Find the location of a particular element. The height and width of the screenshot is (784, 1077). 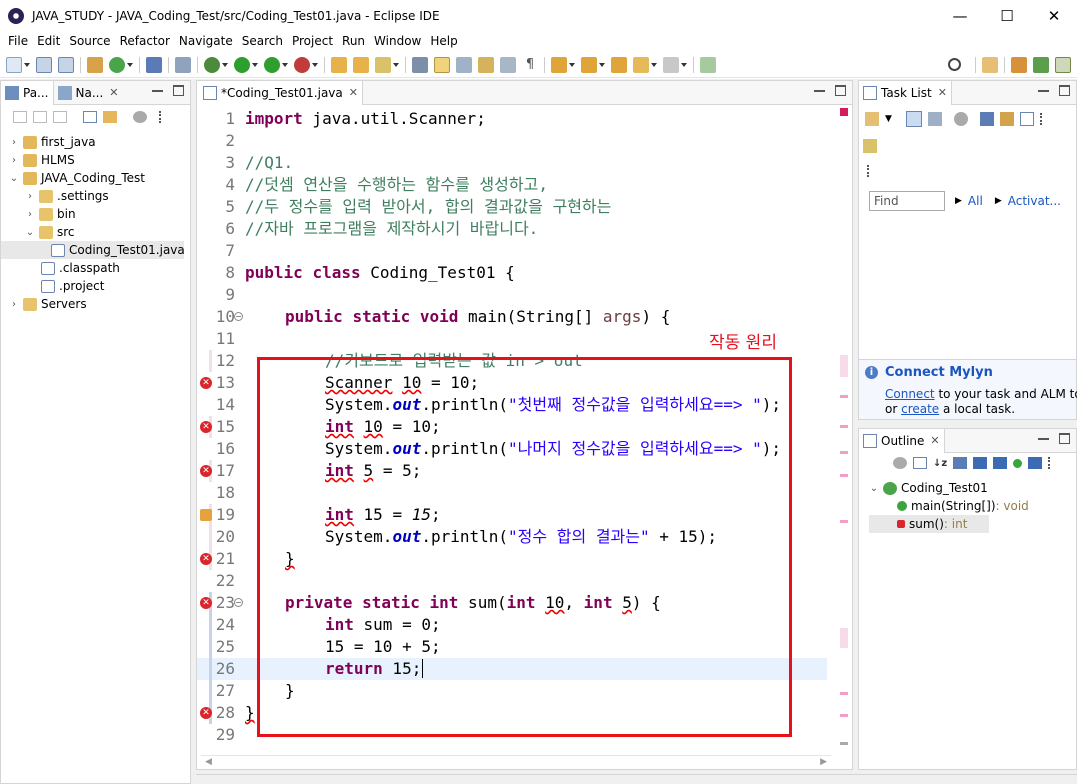

skip-breakpoints-icon is located at coordinates (183, 64).